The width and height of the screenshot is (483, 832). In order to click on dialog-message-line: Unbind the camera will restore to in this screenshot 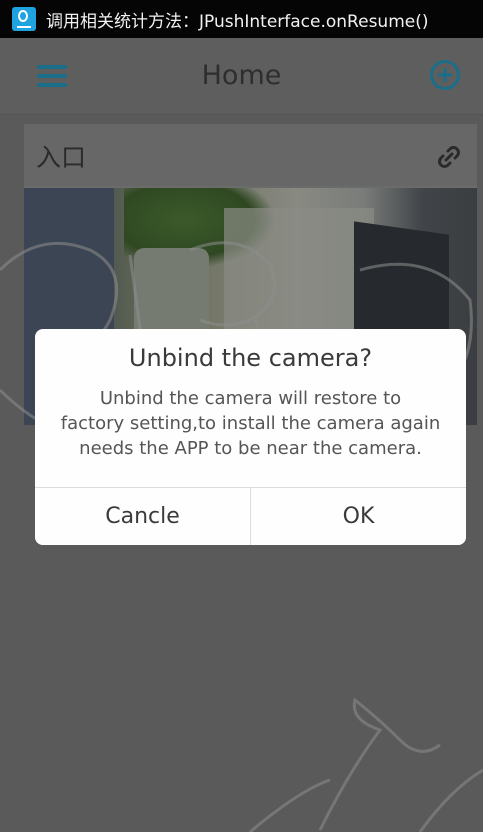, I will do `click(250, 398)`.